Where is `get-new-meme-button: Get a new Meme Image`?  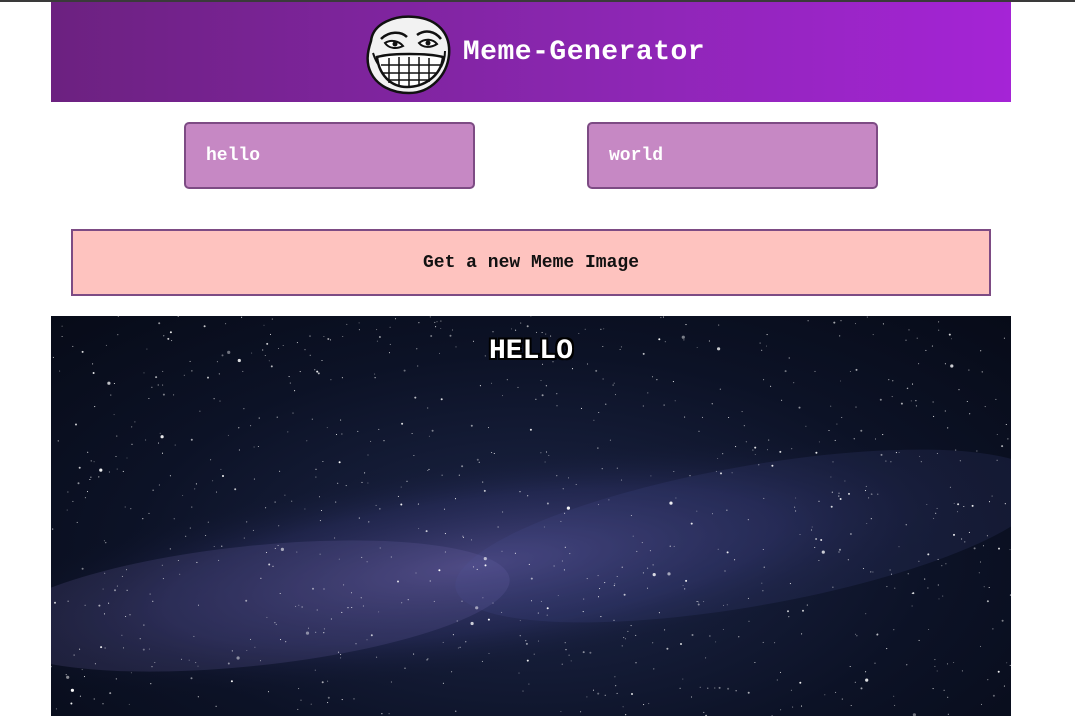 get-new-meme-button: Get a new Meme Image is located at coordinates (531, 262).